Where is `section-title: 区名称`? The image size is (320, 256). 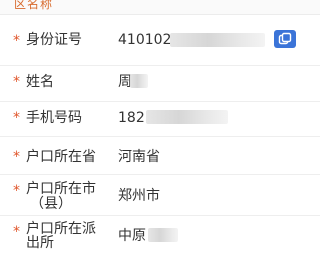
section-title: 区名称 is located at coordinates (34, 5).